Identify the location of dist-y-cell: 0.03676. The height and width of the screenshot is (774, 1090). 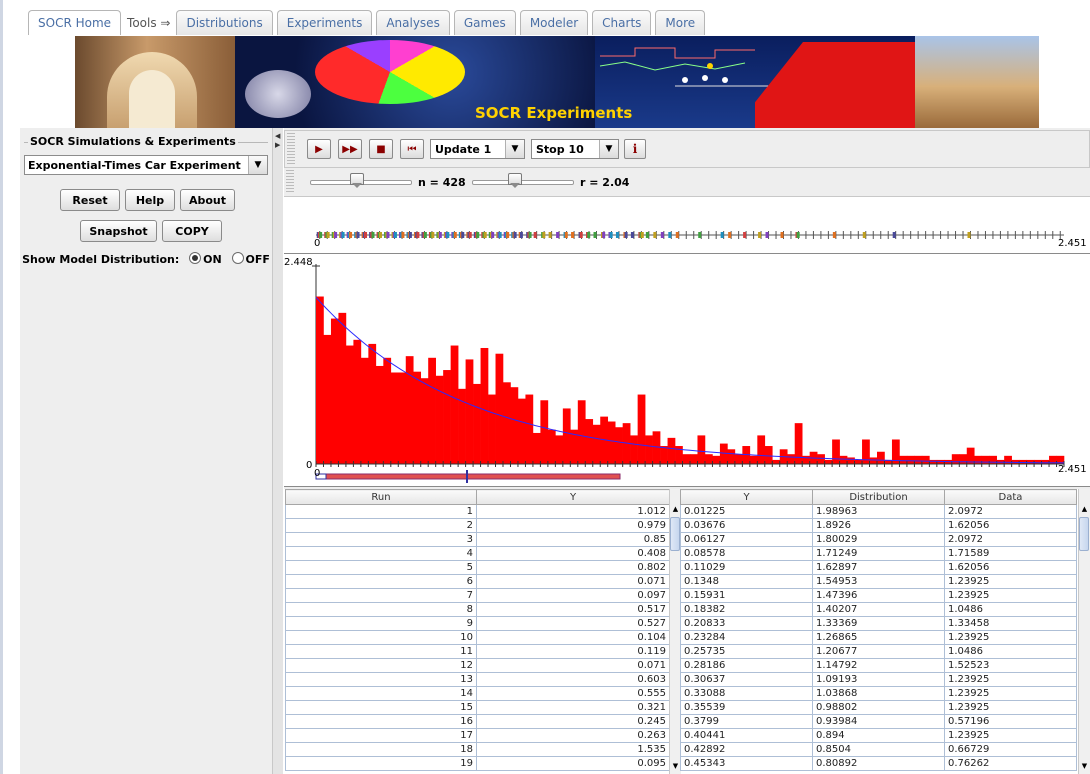
(746, 525).